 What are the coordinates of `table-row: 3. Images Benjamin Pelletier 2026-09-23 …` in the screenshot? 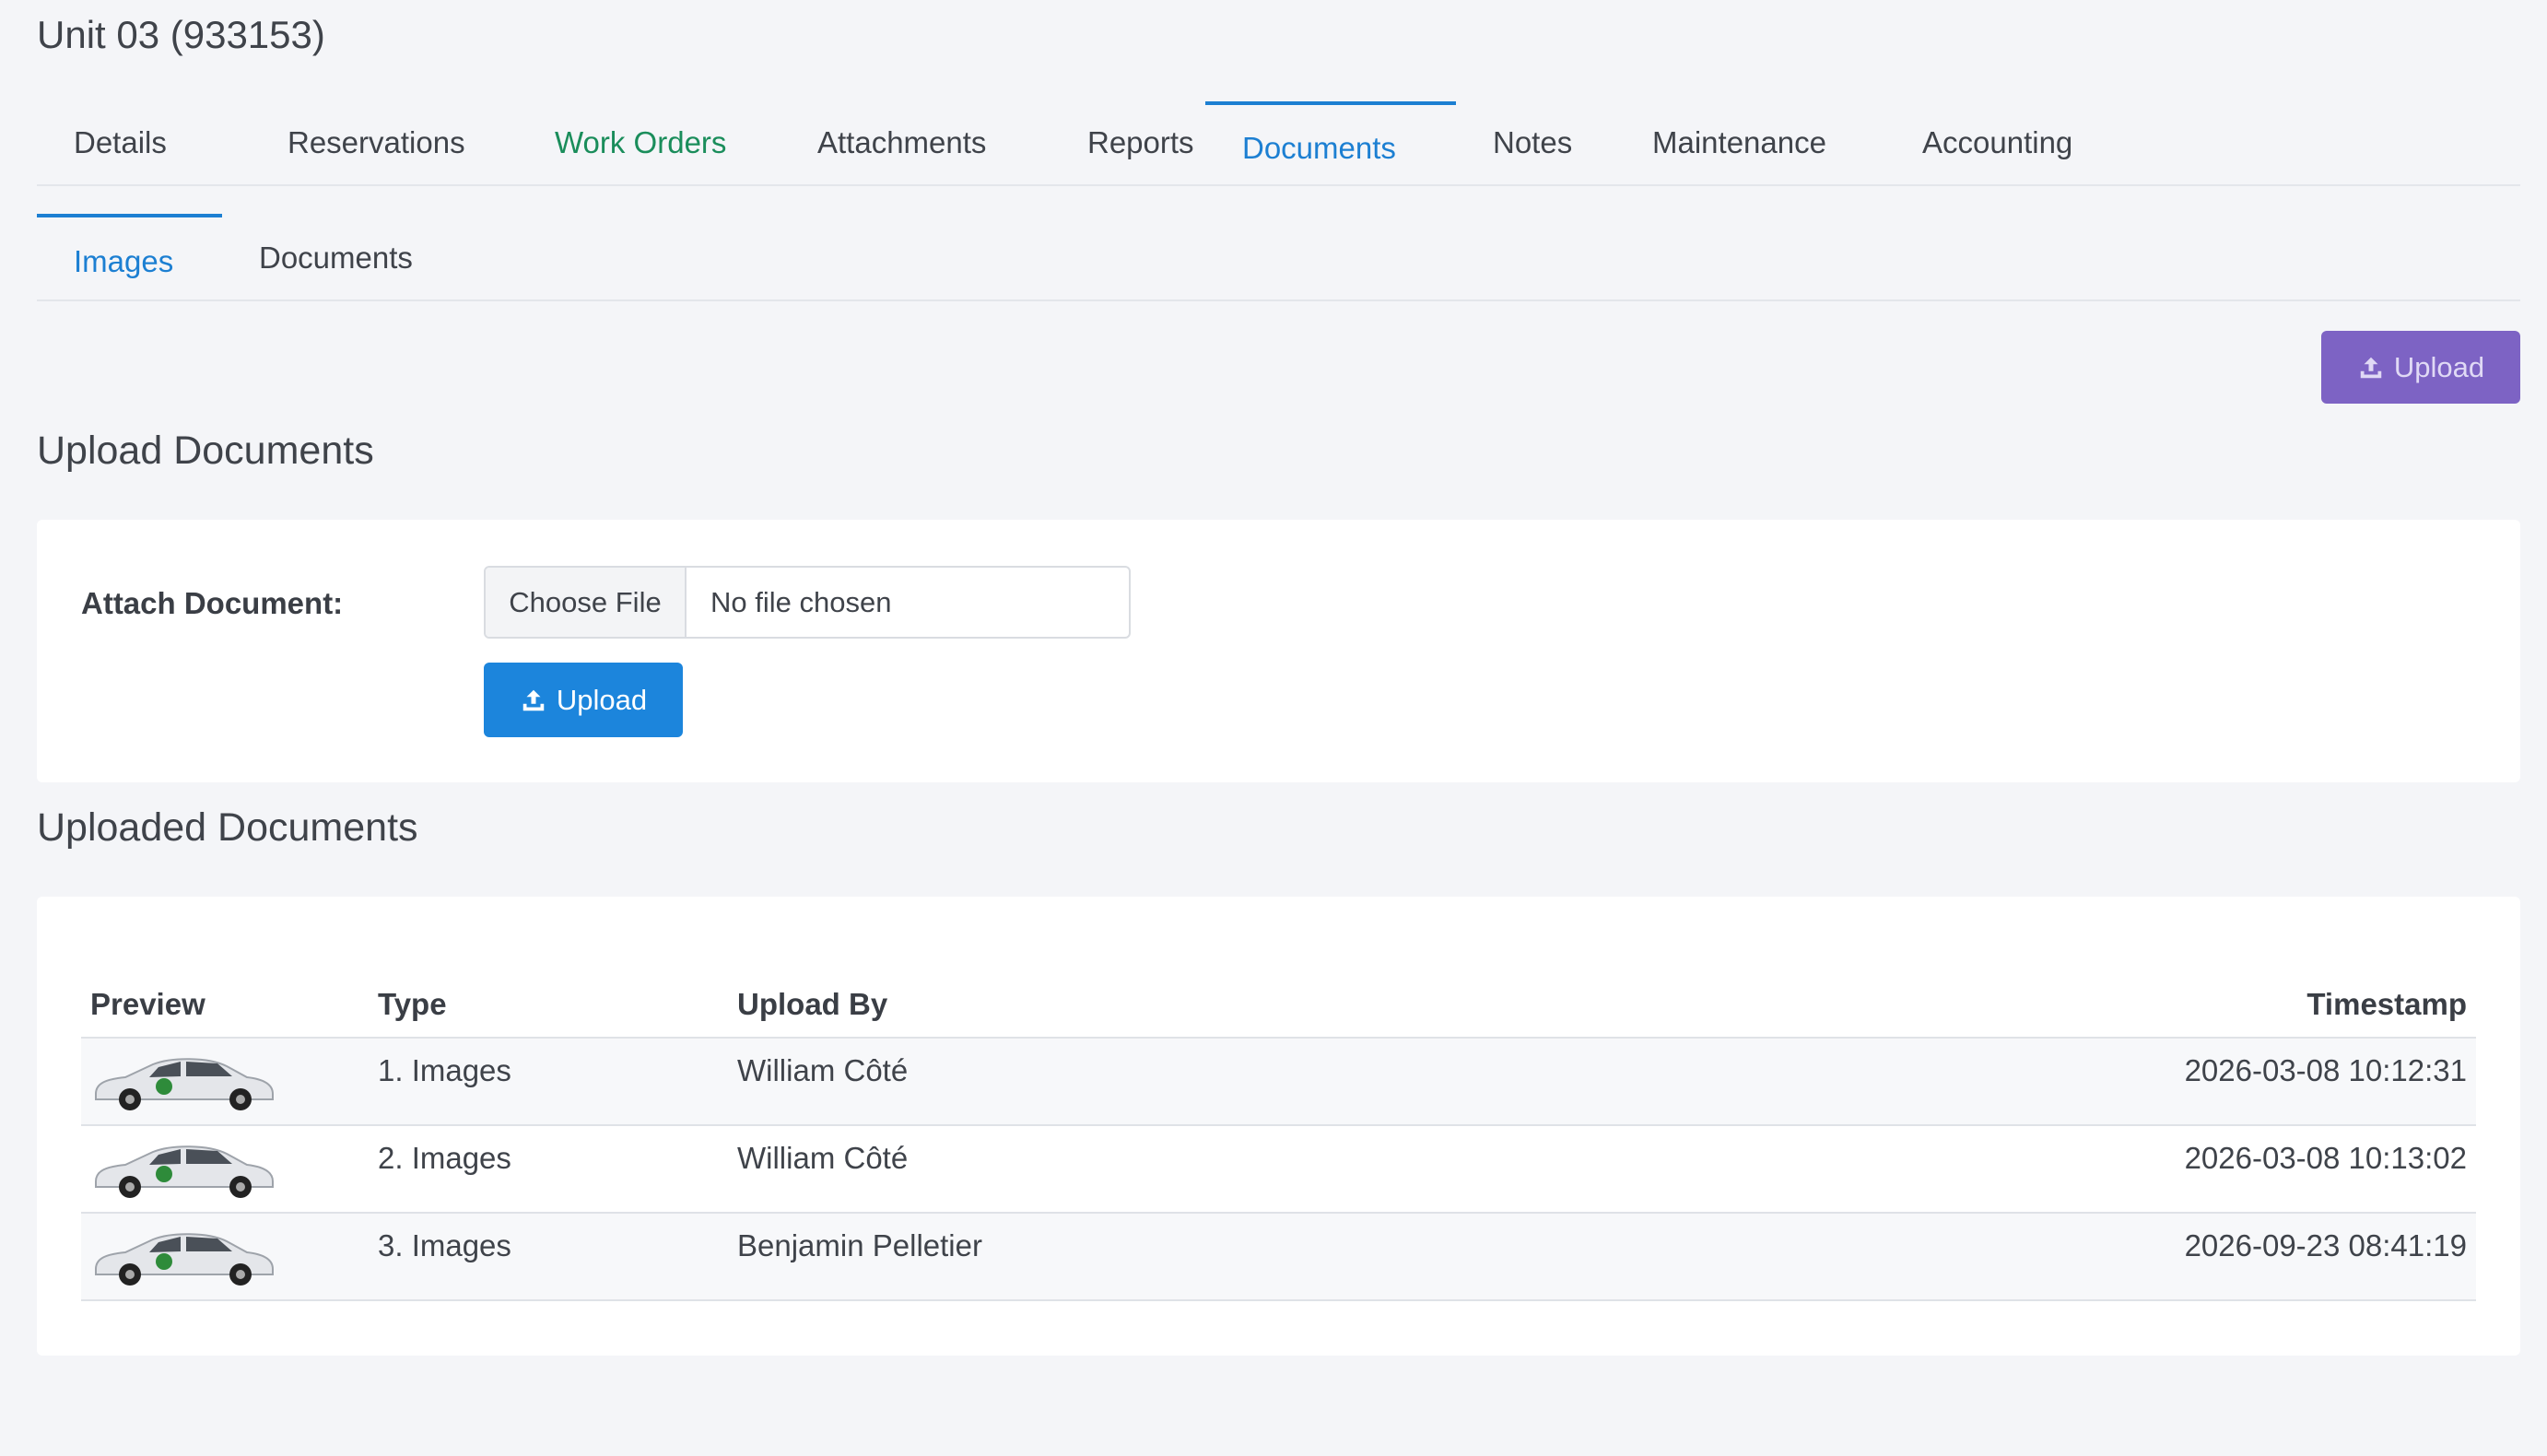 It's located at (1279, 1257).